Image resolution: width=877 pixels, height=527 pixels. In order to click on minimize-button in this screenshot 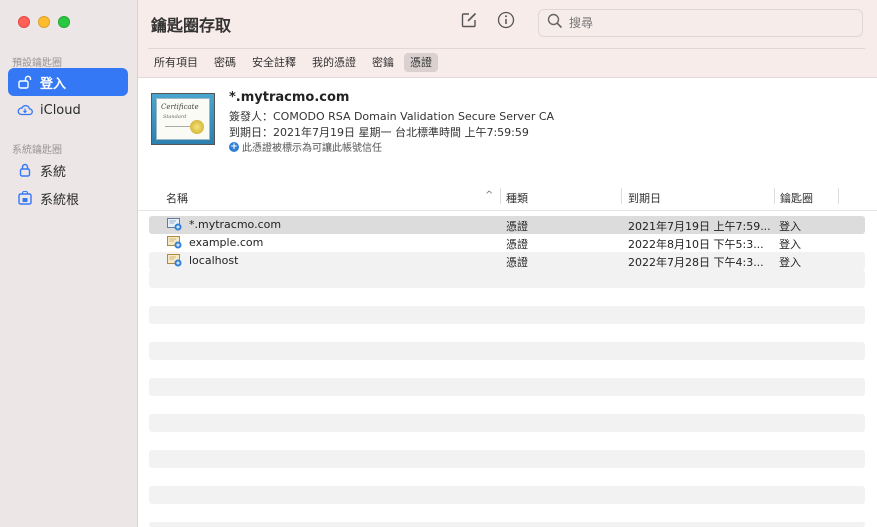, I will do `click(44, 22)`.